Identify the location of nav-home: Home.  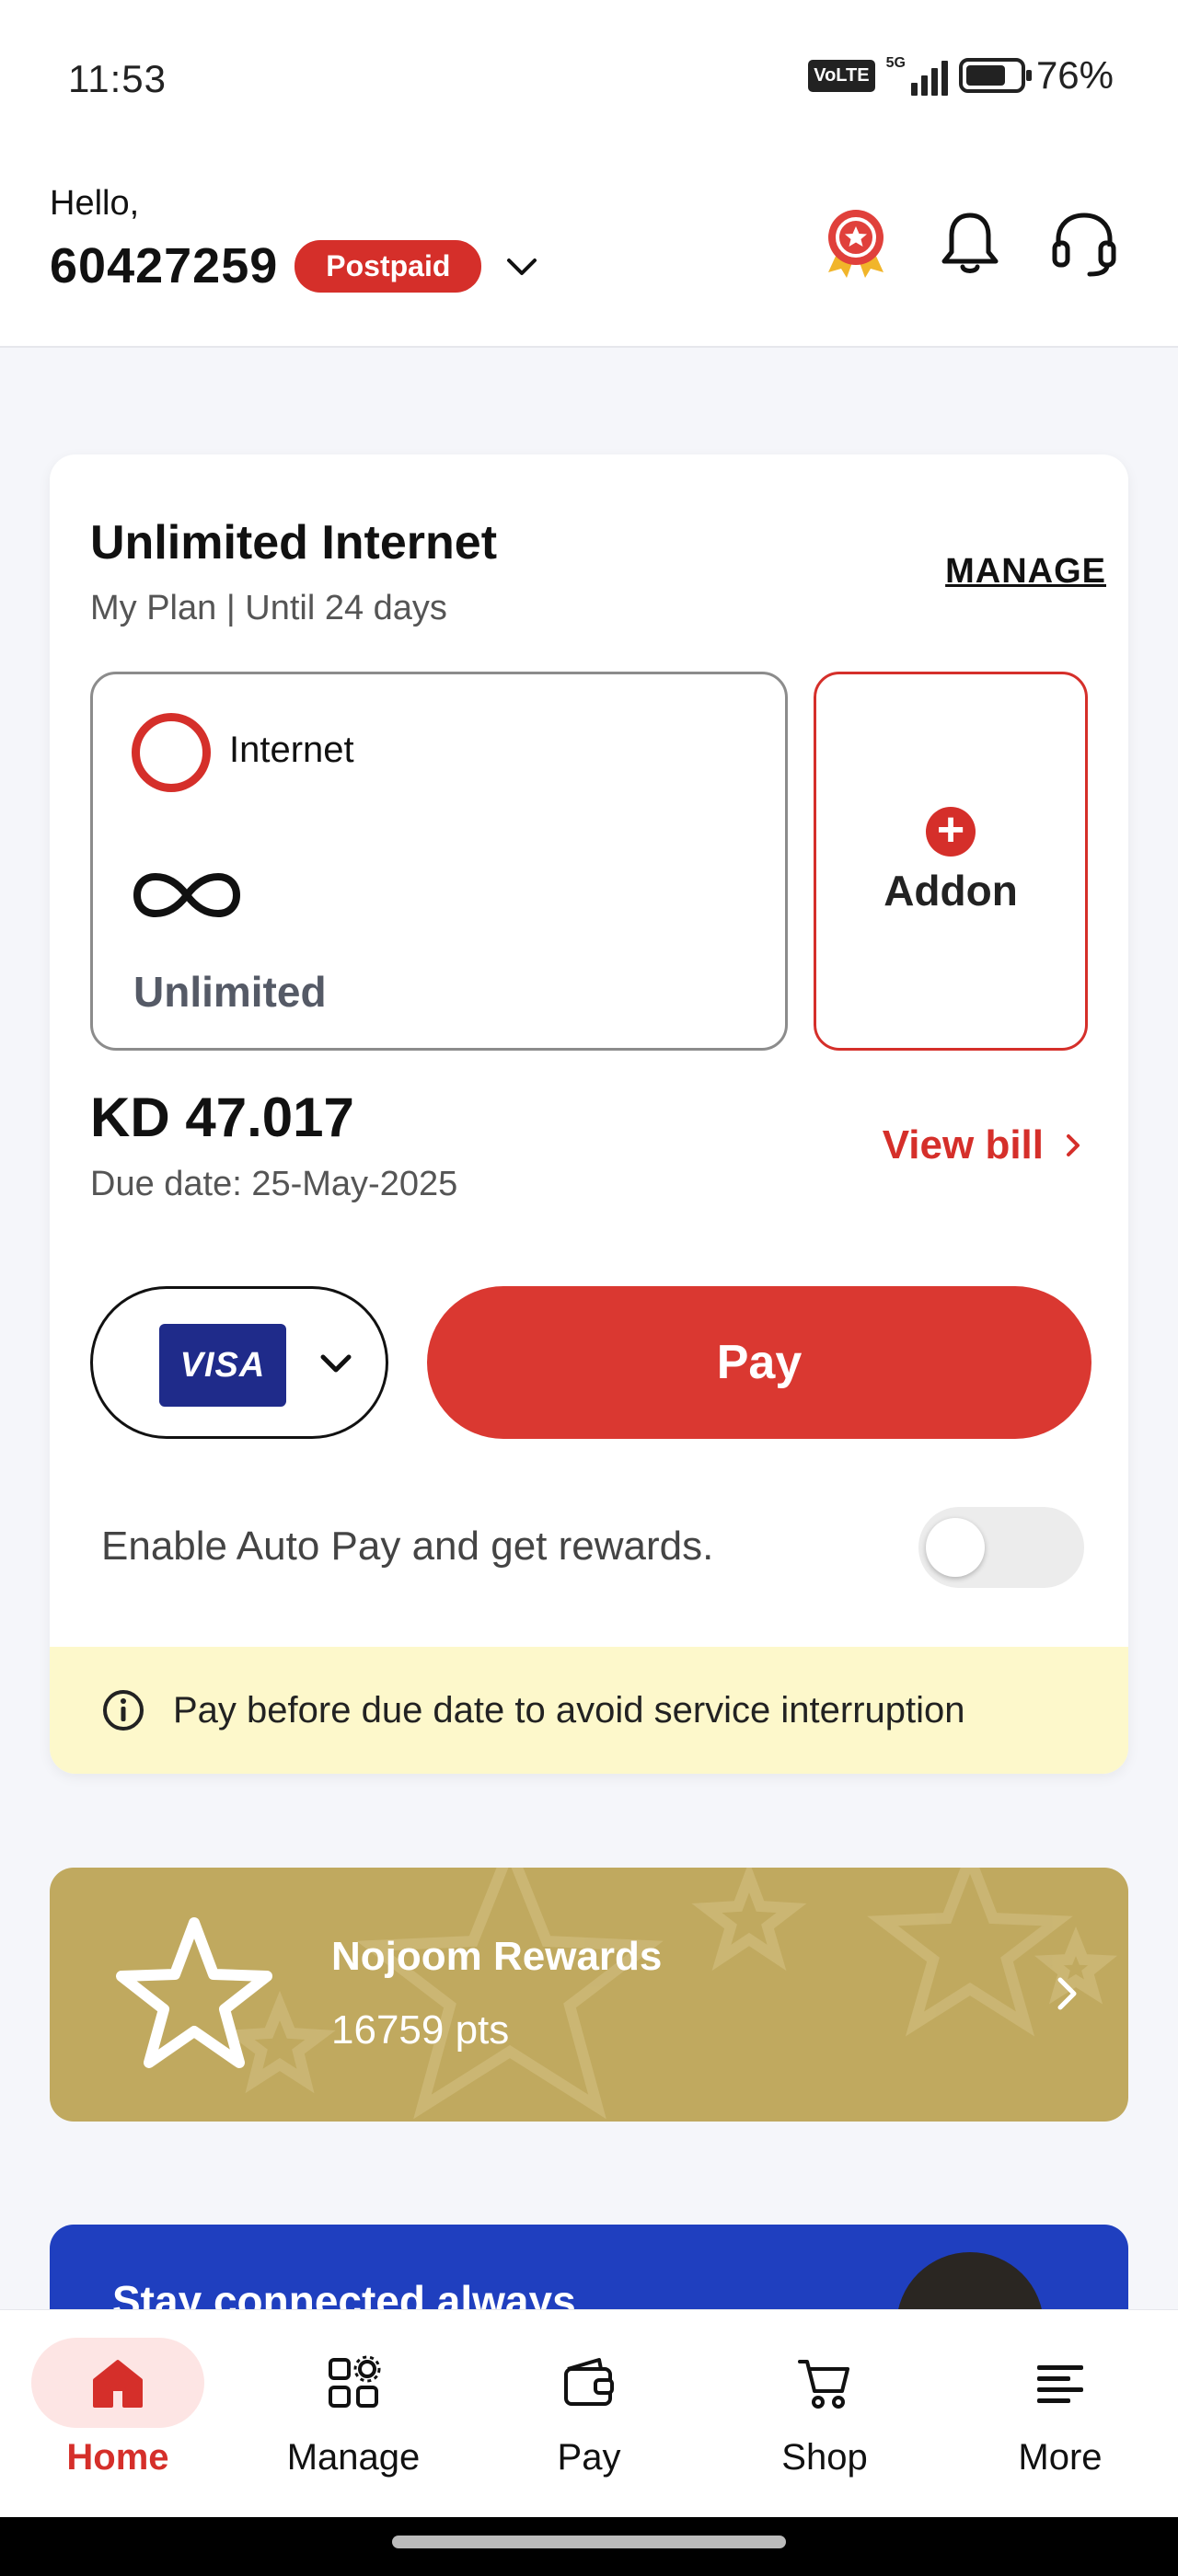
(118, 2408).